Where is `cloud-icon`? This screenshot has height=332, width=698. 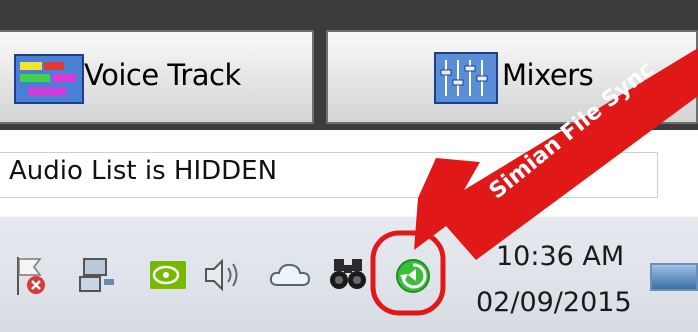 cloud-icon is located at coordinates (290, 275).